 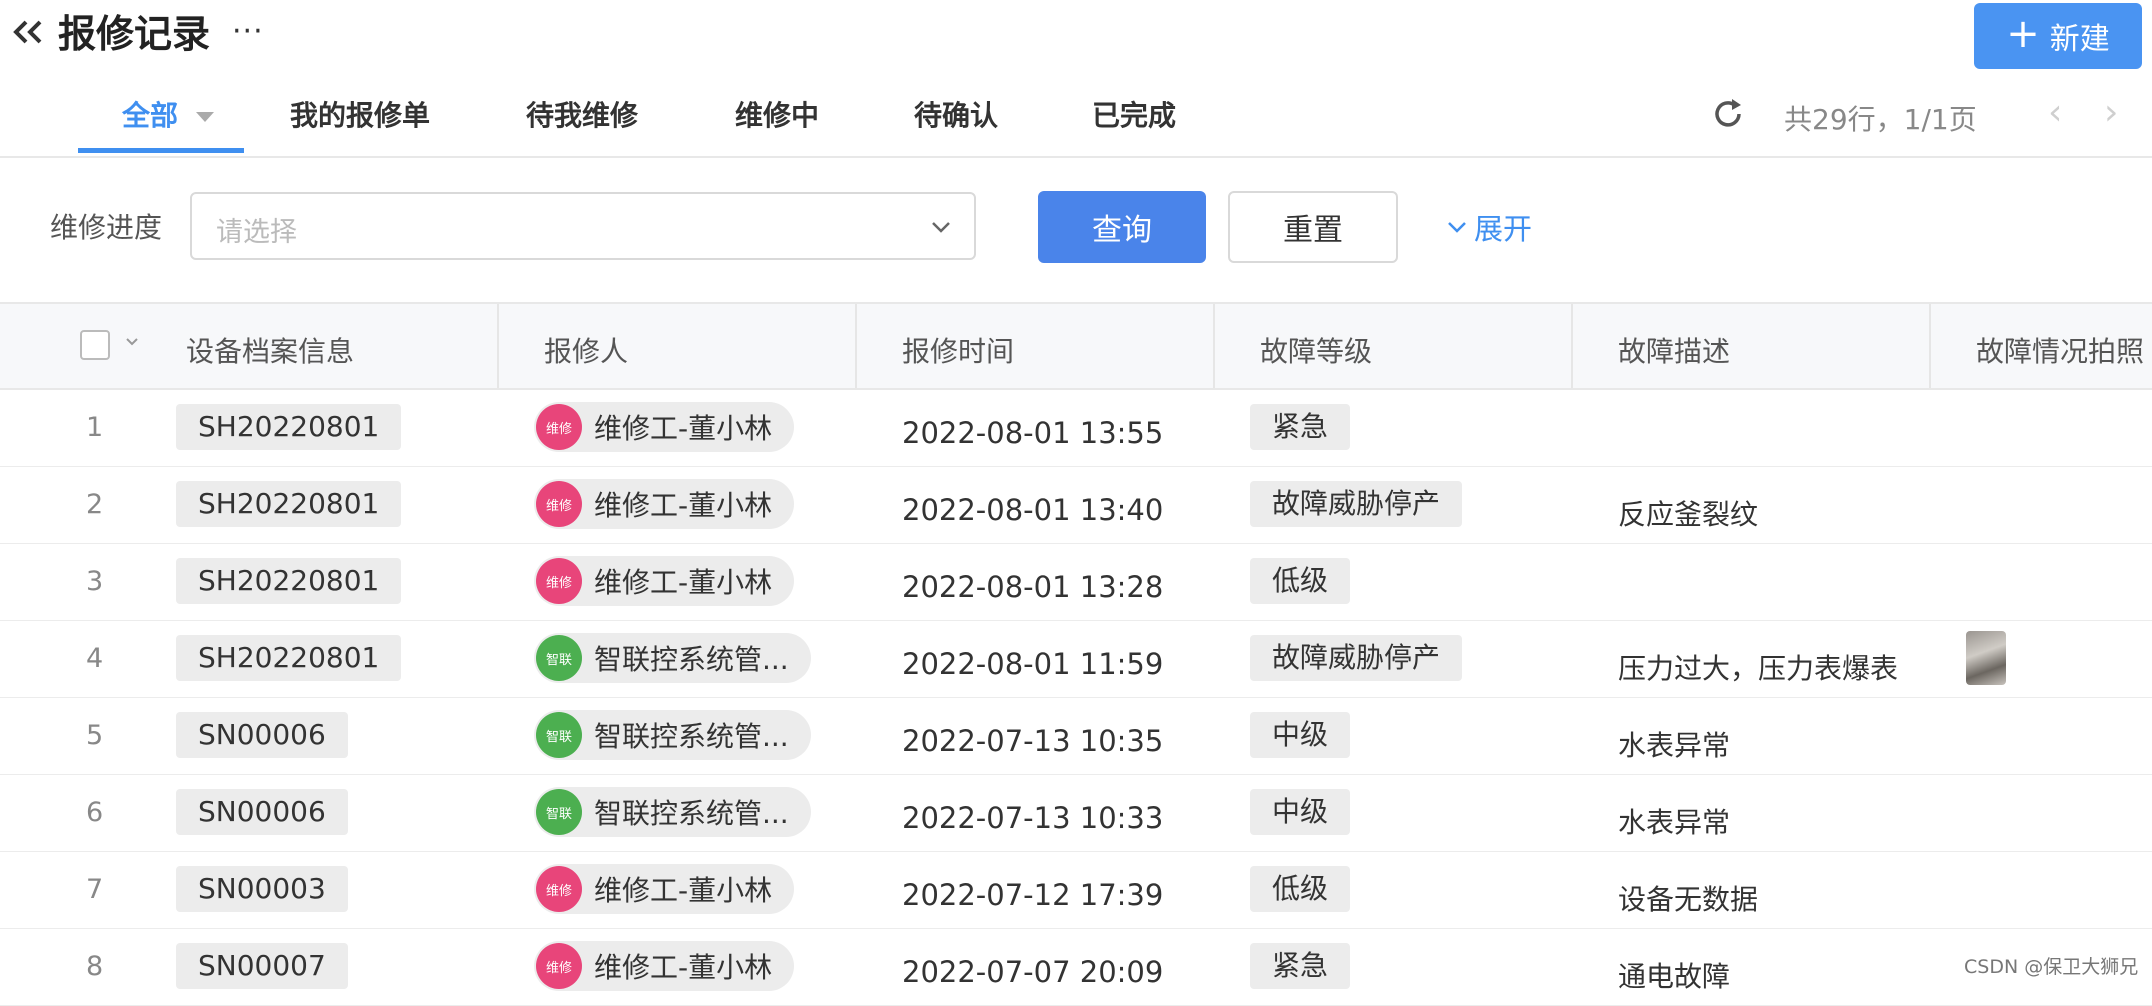 What do you see at coordinates (134, 34) in the screenshot?
I see `page-title: 报修记录` at bounding box center [134, 34].